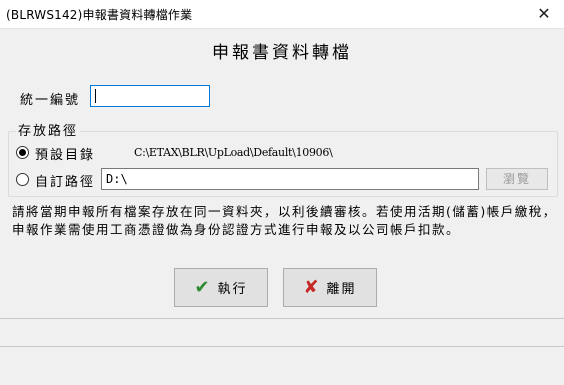 This screenshot has height=385, width=564. I want to click on leave-button: ✘ 離開, so click(330, 287).